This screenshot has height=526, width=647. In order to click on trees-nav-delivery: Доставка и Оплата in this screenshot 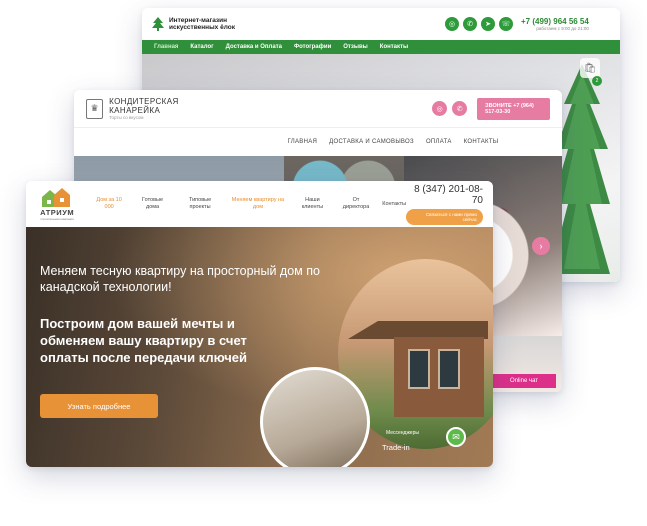, I will do `click(254, 47)`.